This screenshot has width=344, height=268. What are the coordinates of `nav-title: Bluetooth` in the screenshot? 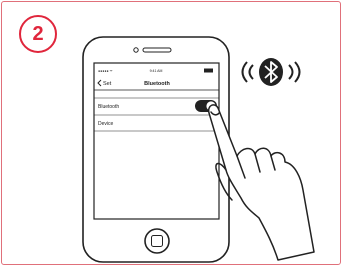 It's located at (157, 84).